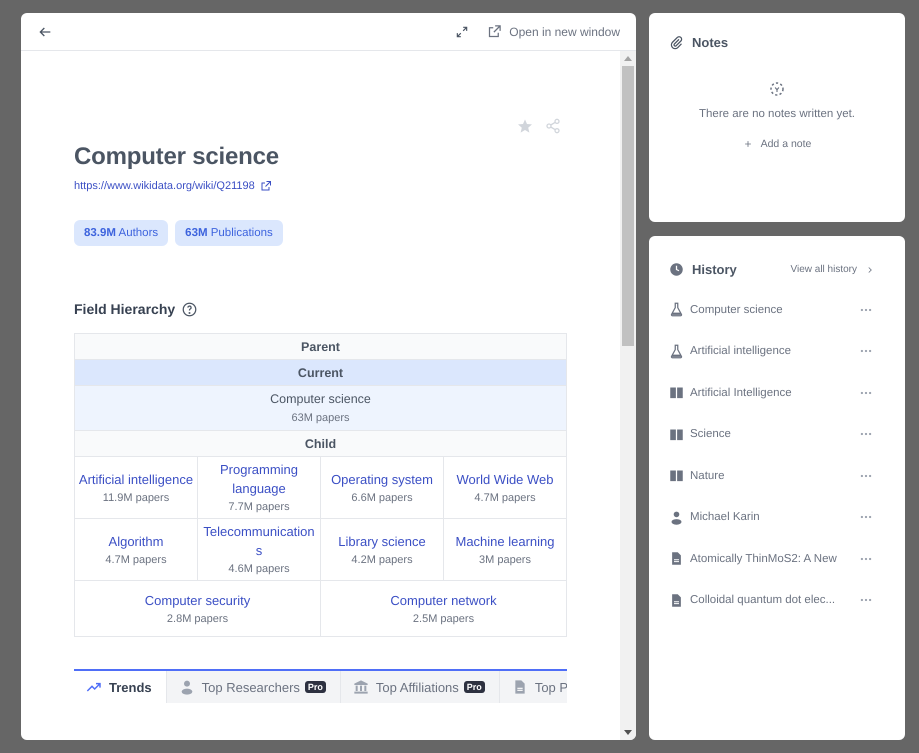 The image size is (919, 753). I want to click on history-item: Artificial intelligence, so click(771, 351).